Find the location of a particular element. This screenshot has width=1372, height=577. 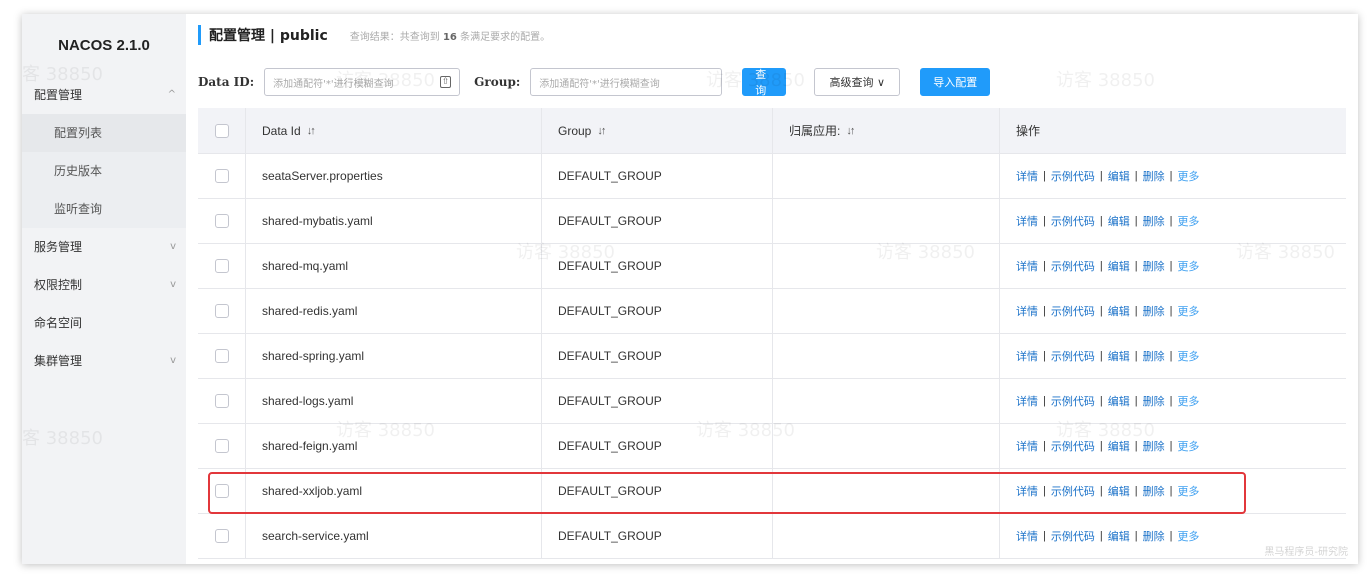

nav-group-auth: 权限控制 v is located at coordinates (104, 285).